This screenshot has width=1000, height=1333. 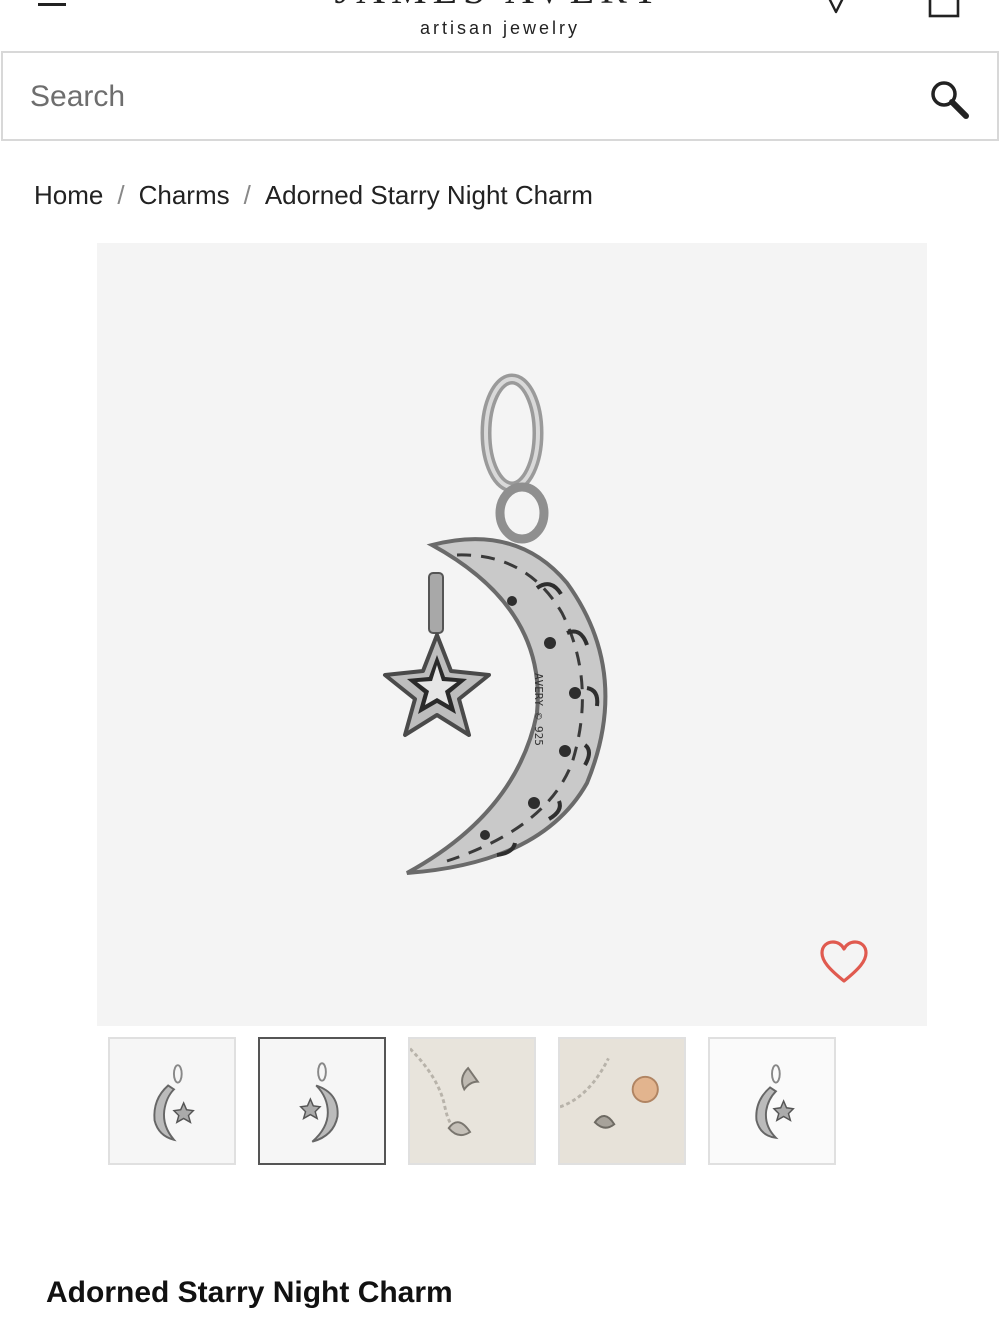 I want to click on thumb-detail-view, so click(x=772, y=1101).